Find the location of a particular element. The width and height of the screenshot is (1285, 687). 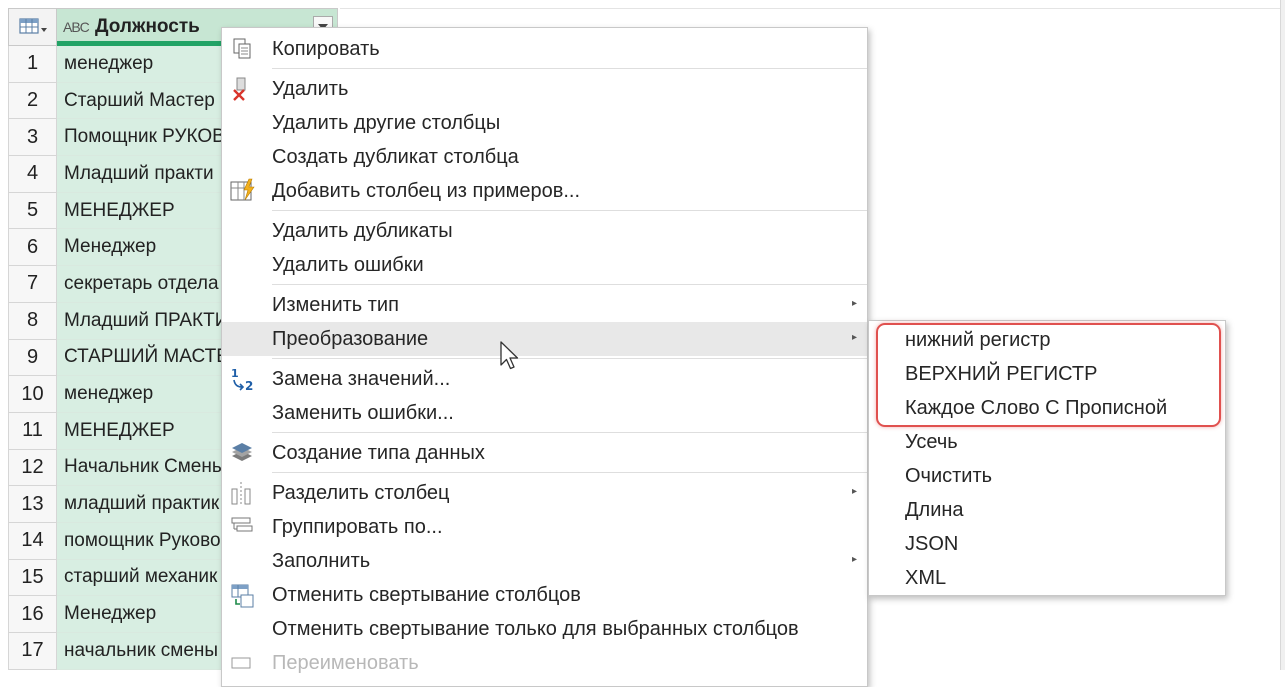

menu-item-label: Удалить ошибки is located at coordinates (348, 264).